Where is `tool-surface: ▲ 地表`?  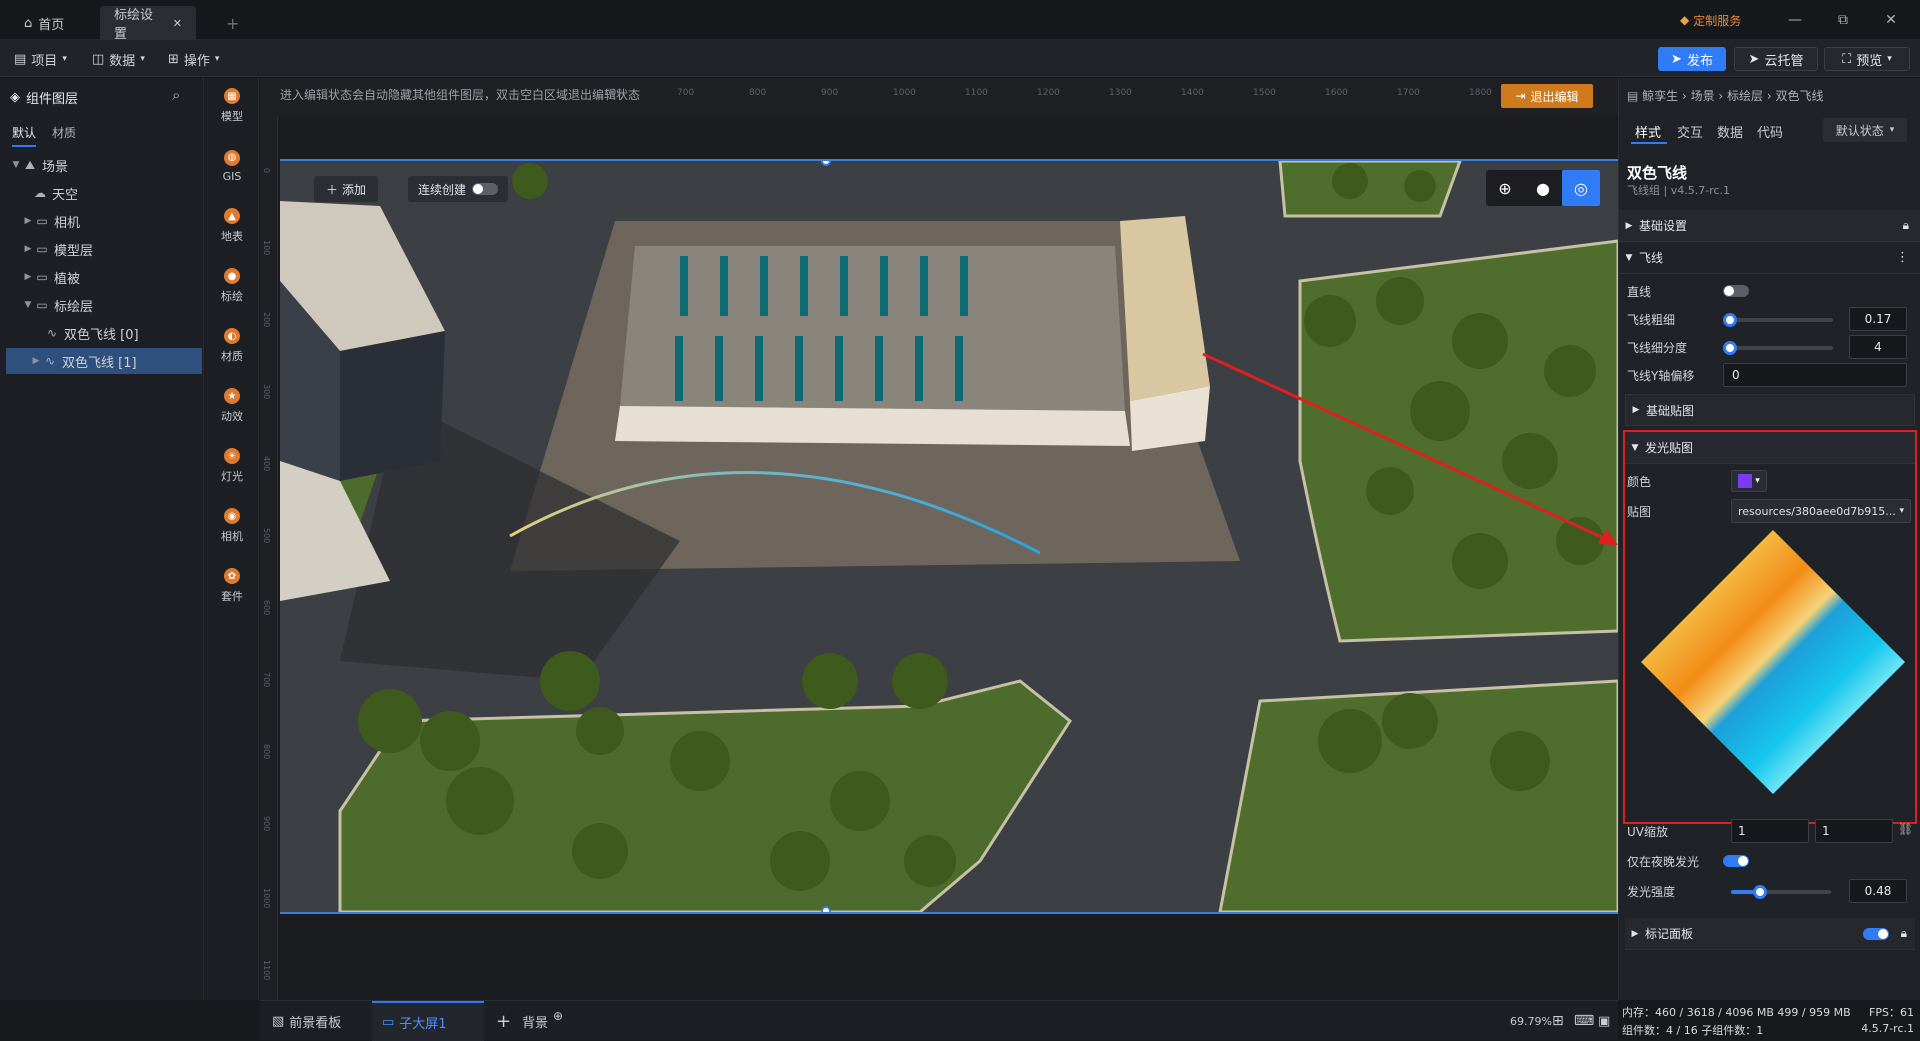
tool-surface: ▲ 地表 is located at coordinates (232, 226).